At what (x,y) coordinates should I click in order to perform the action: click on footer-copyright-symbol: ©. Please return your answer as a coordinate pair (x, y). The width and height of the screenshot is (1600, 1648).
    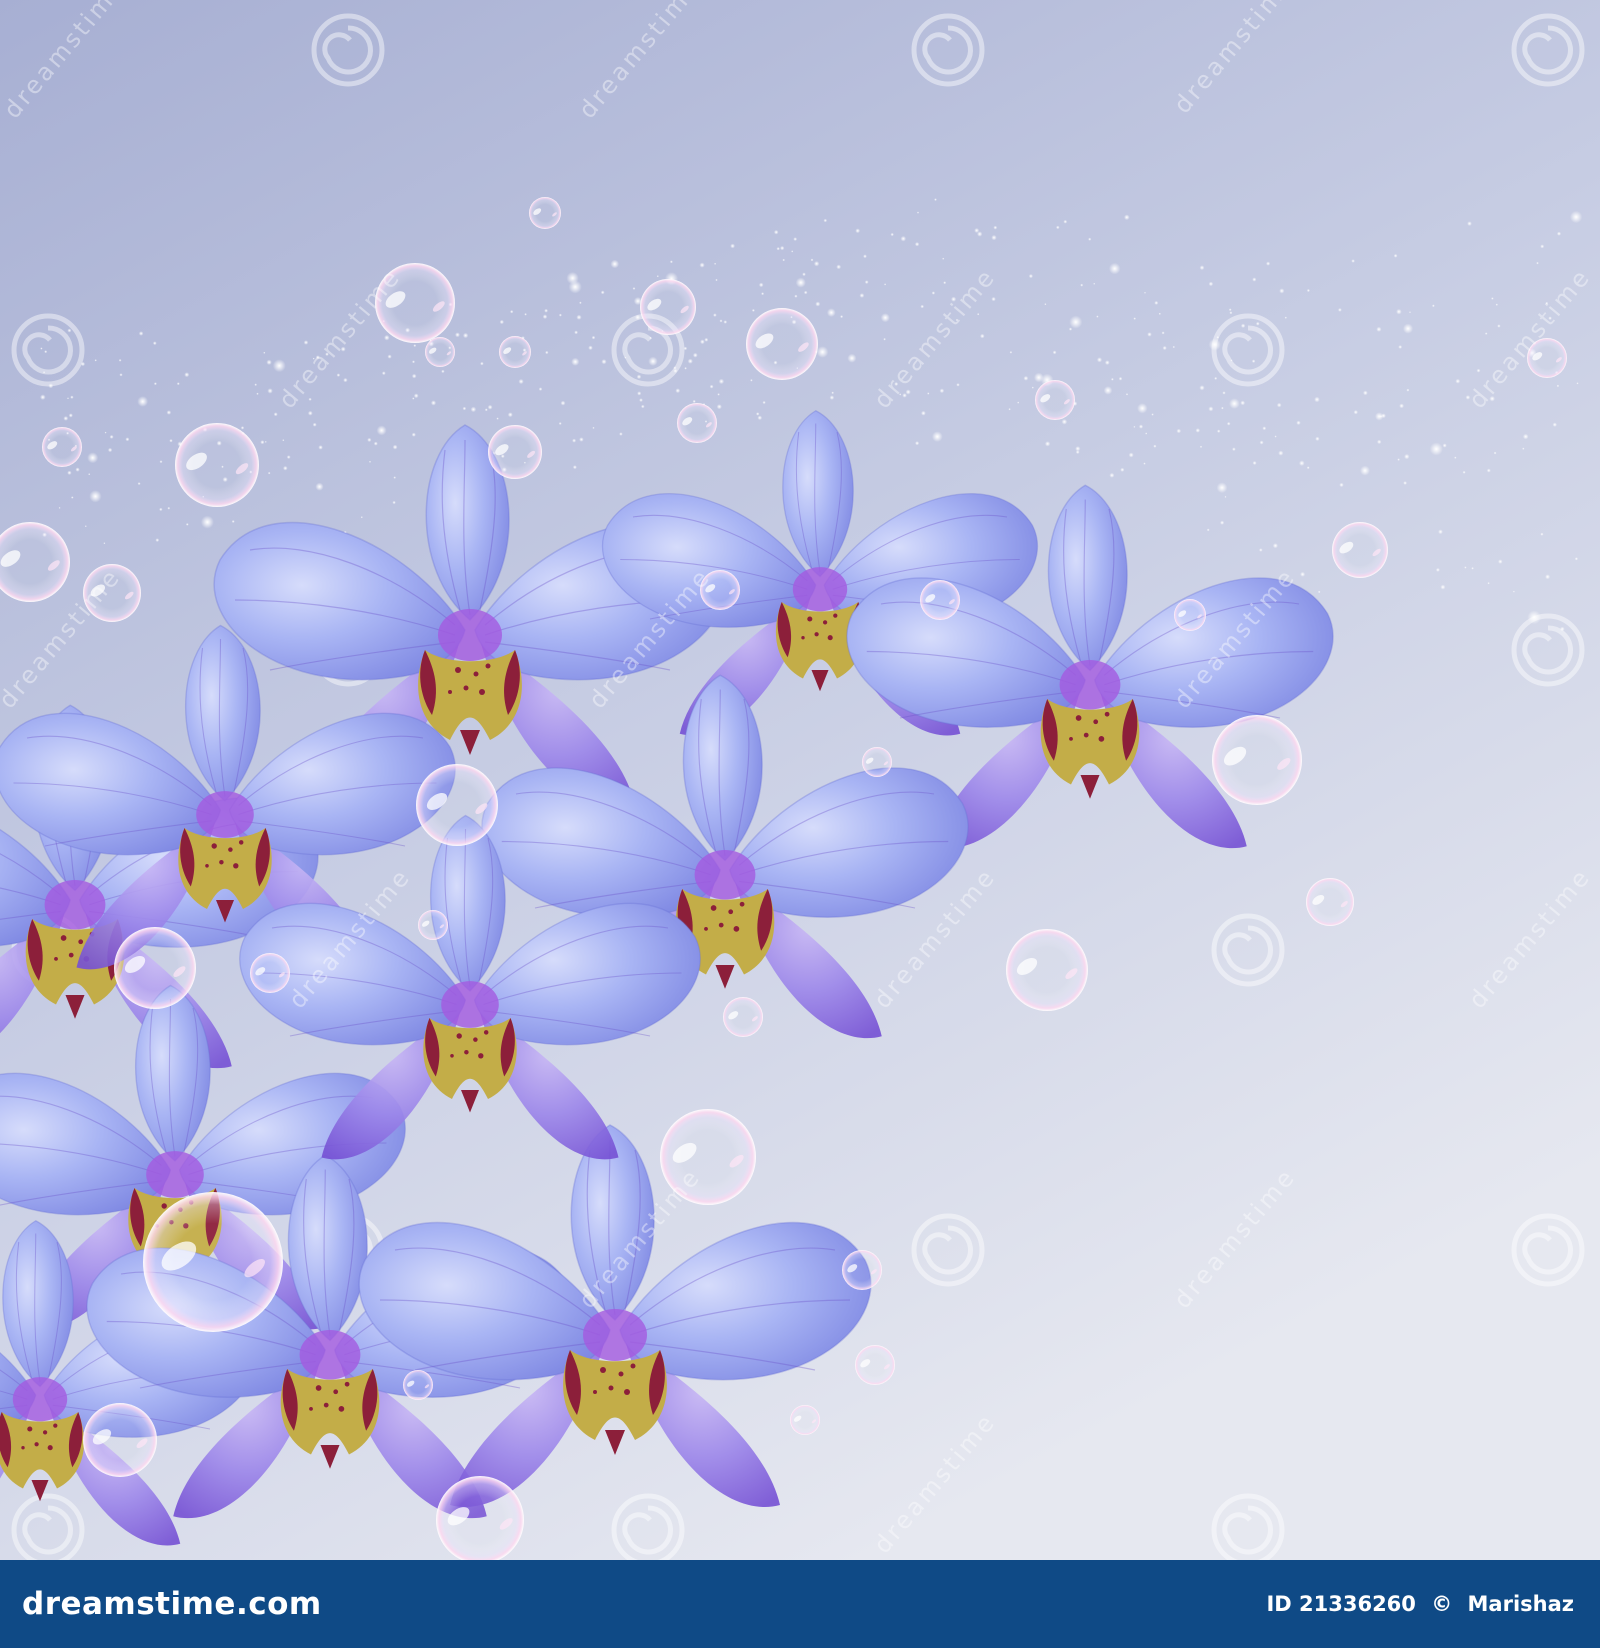
    Looking at the image, I should click on (1442, 1604).